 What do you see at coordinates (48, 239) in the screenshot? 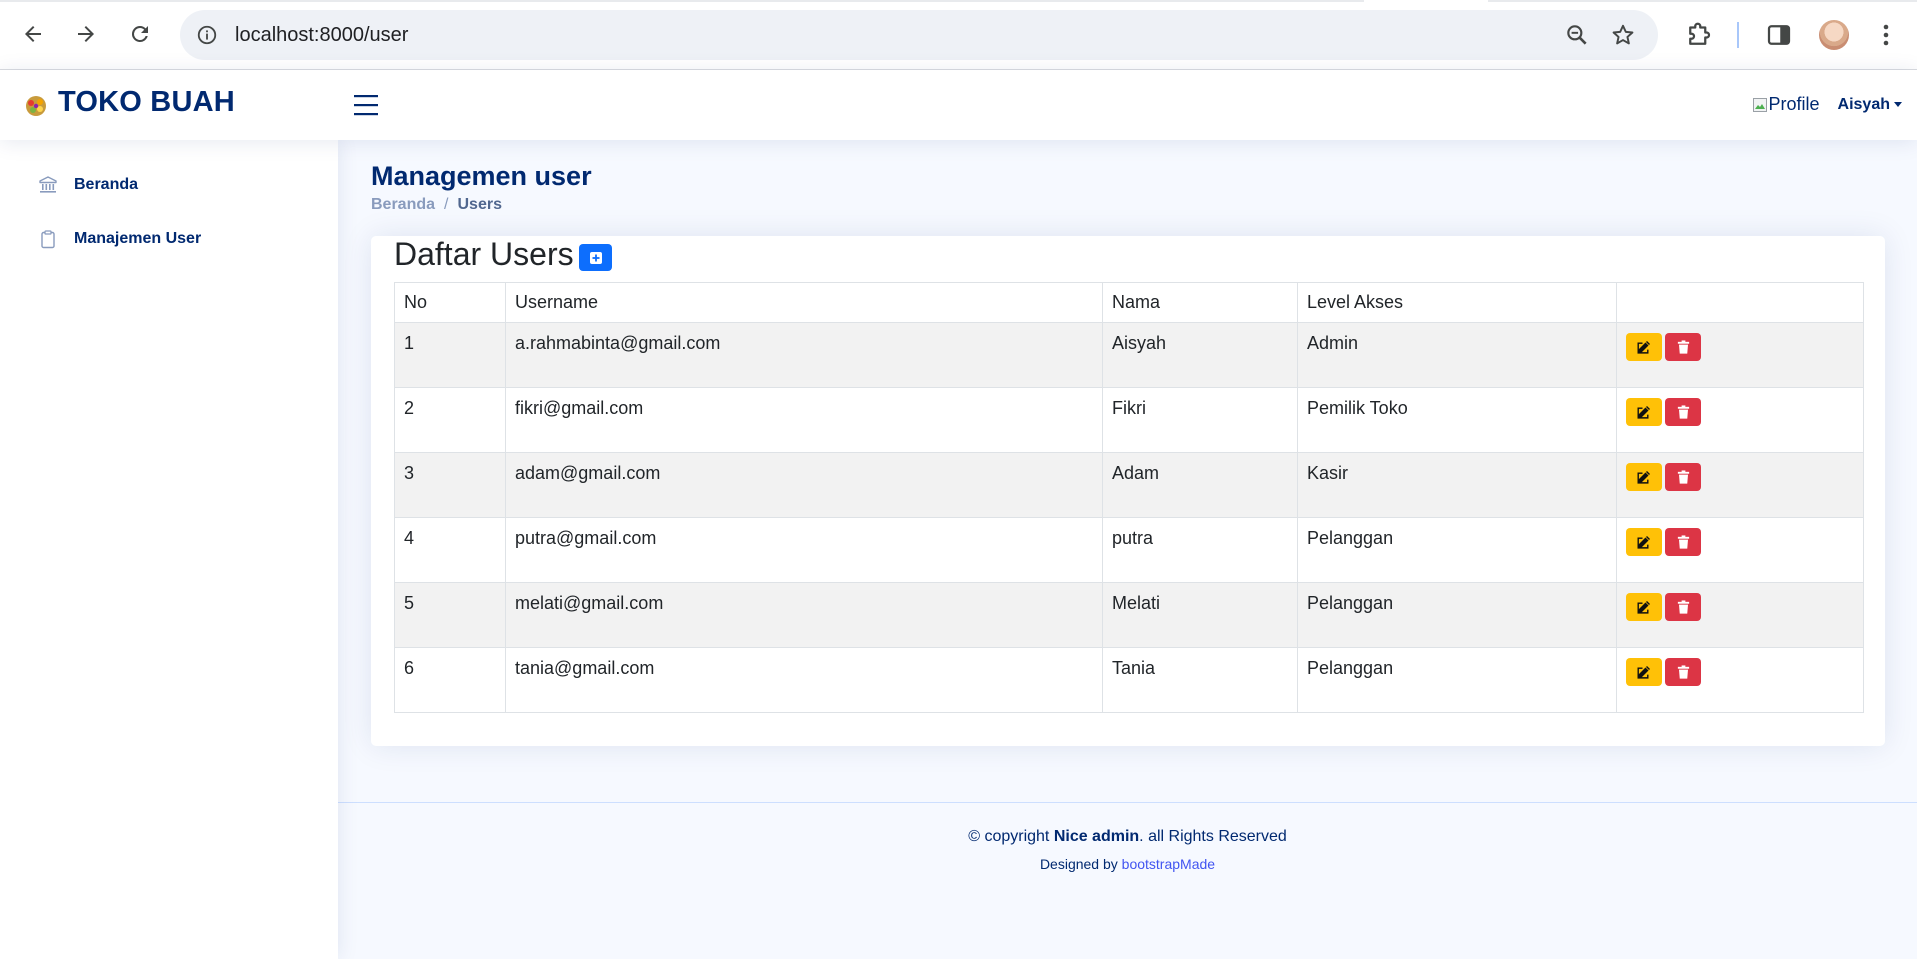
I see `clipboard-icon` at bounding box center [48, 239].